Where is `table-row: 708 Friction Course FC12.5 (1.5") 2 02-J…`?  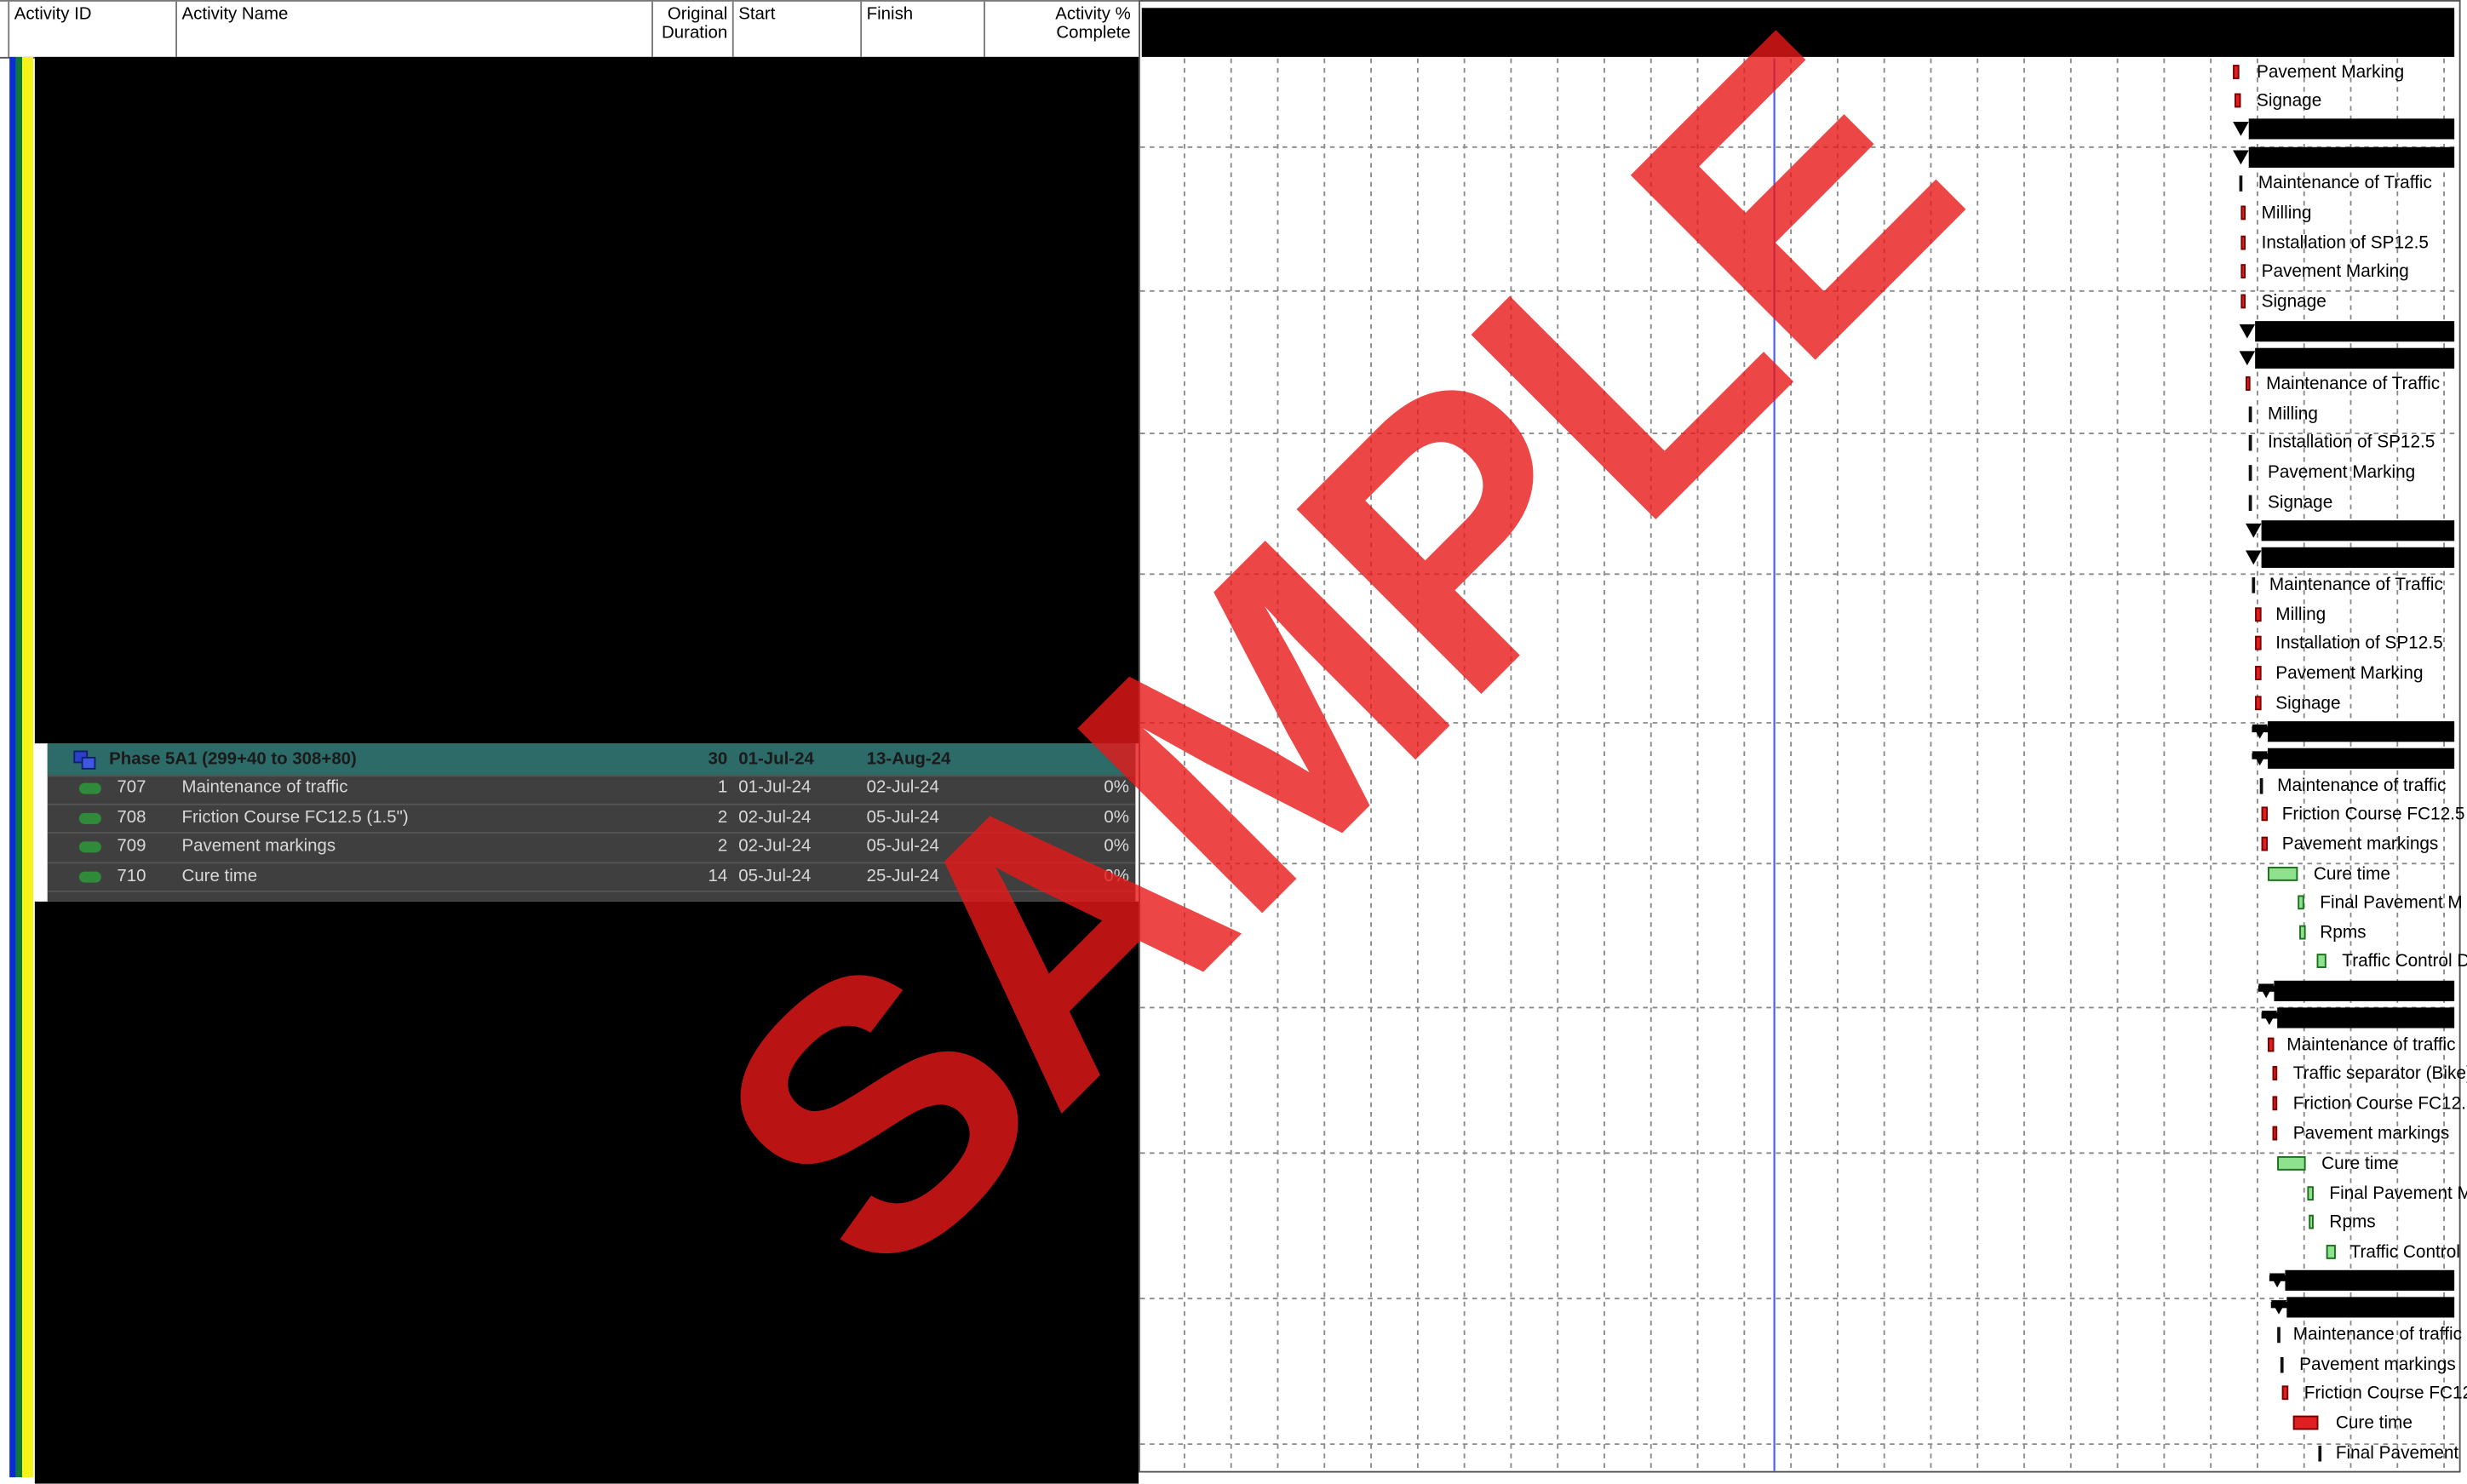
table-row: 708 Friction Course FC12.5 (1.5") 2 02-J… is located at coordinates (591, 818).